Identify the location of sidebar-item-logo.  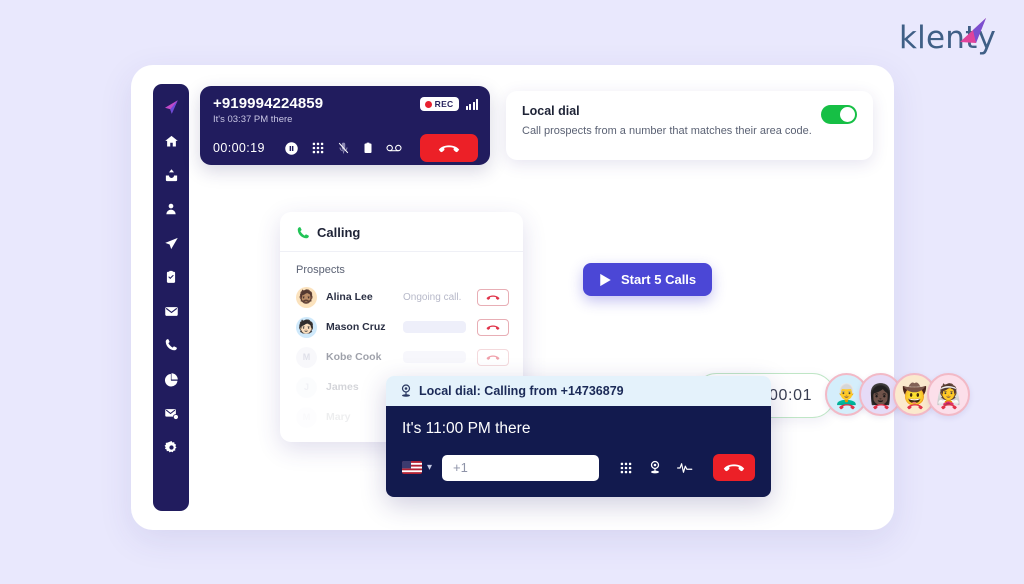
(171, 107).